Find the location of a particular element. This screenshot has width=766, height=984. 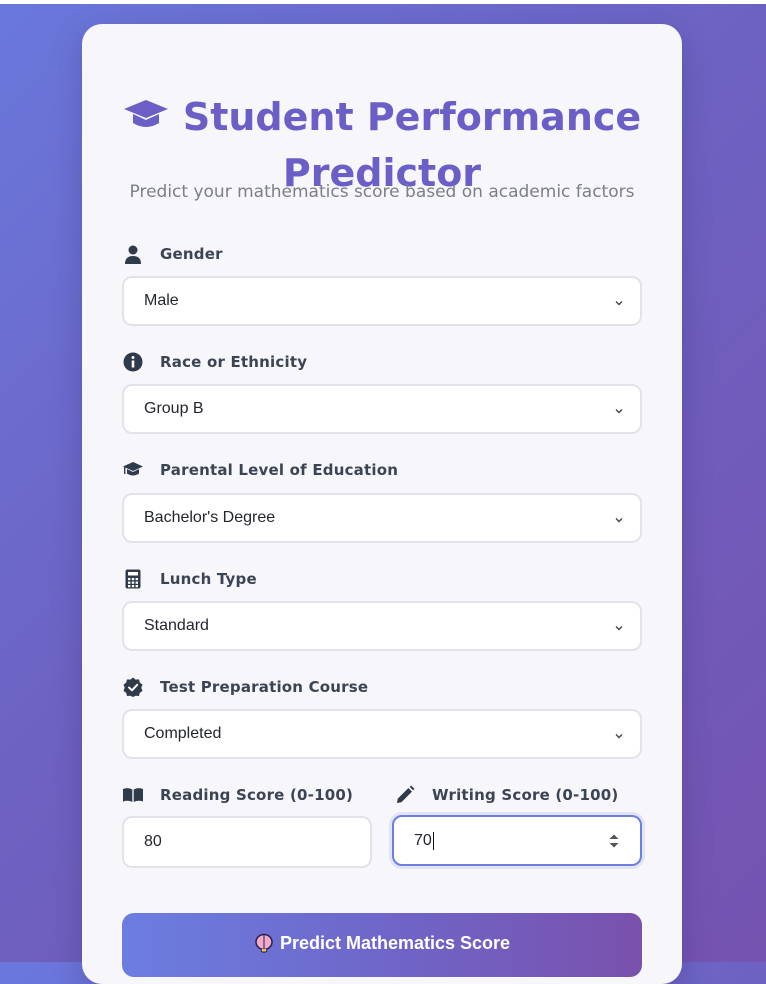

gender-label: Gender is located at coordinates (191, 254).